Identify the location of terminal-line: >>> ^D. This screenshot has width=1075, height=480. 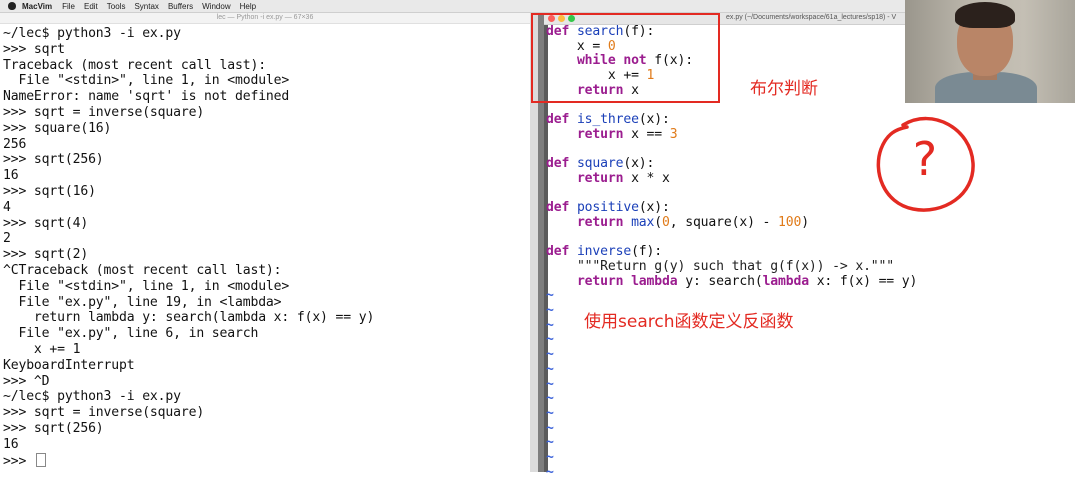
(26, 381).